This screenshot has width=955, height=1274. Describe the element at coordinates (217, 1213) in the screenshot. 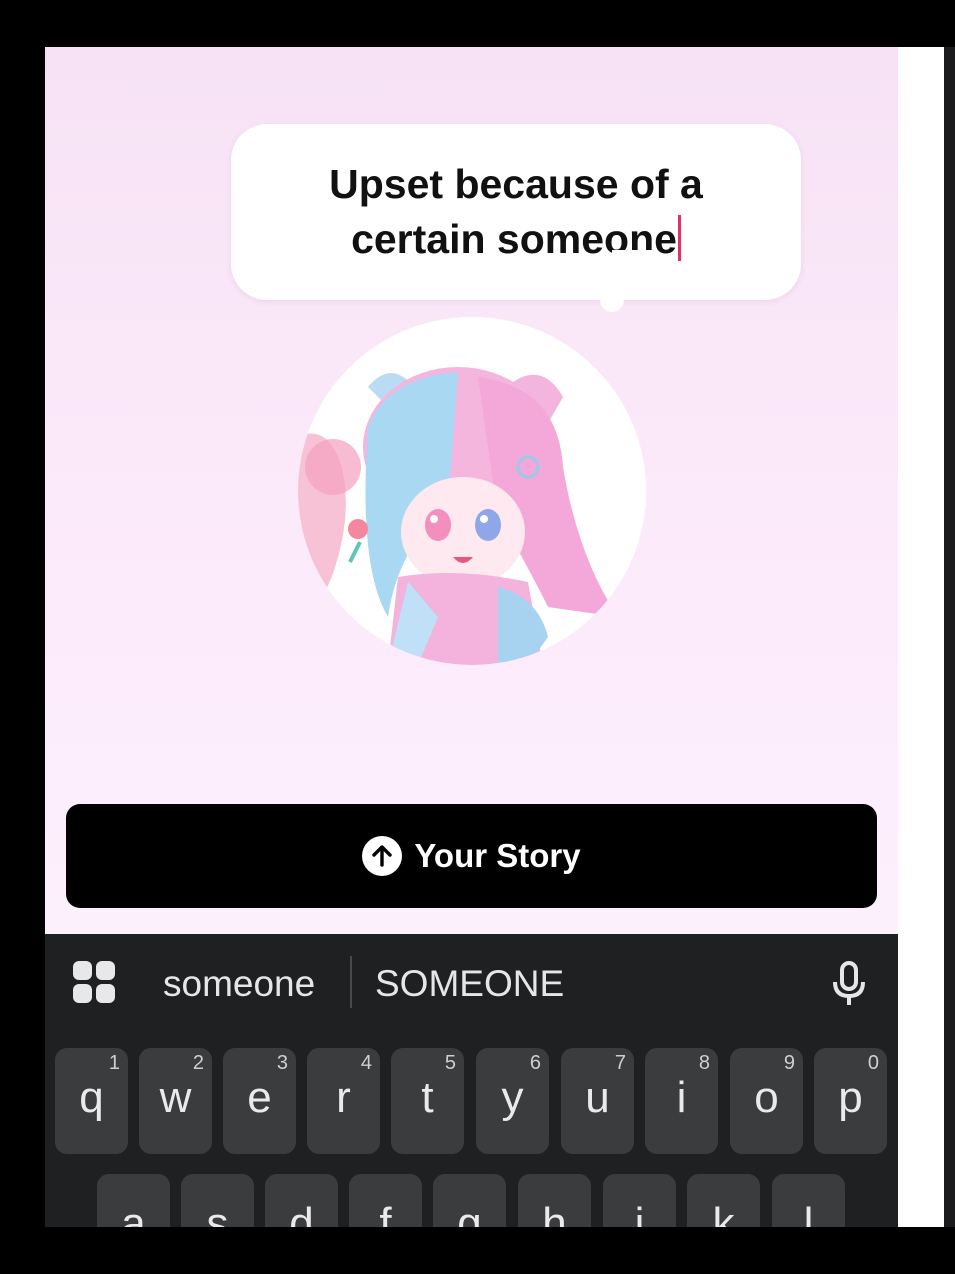

I see `key-letter: s` at that location.